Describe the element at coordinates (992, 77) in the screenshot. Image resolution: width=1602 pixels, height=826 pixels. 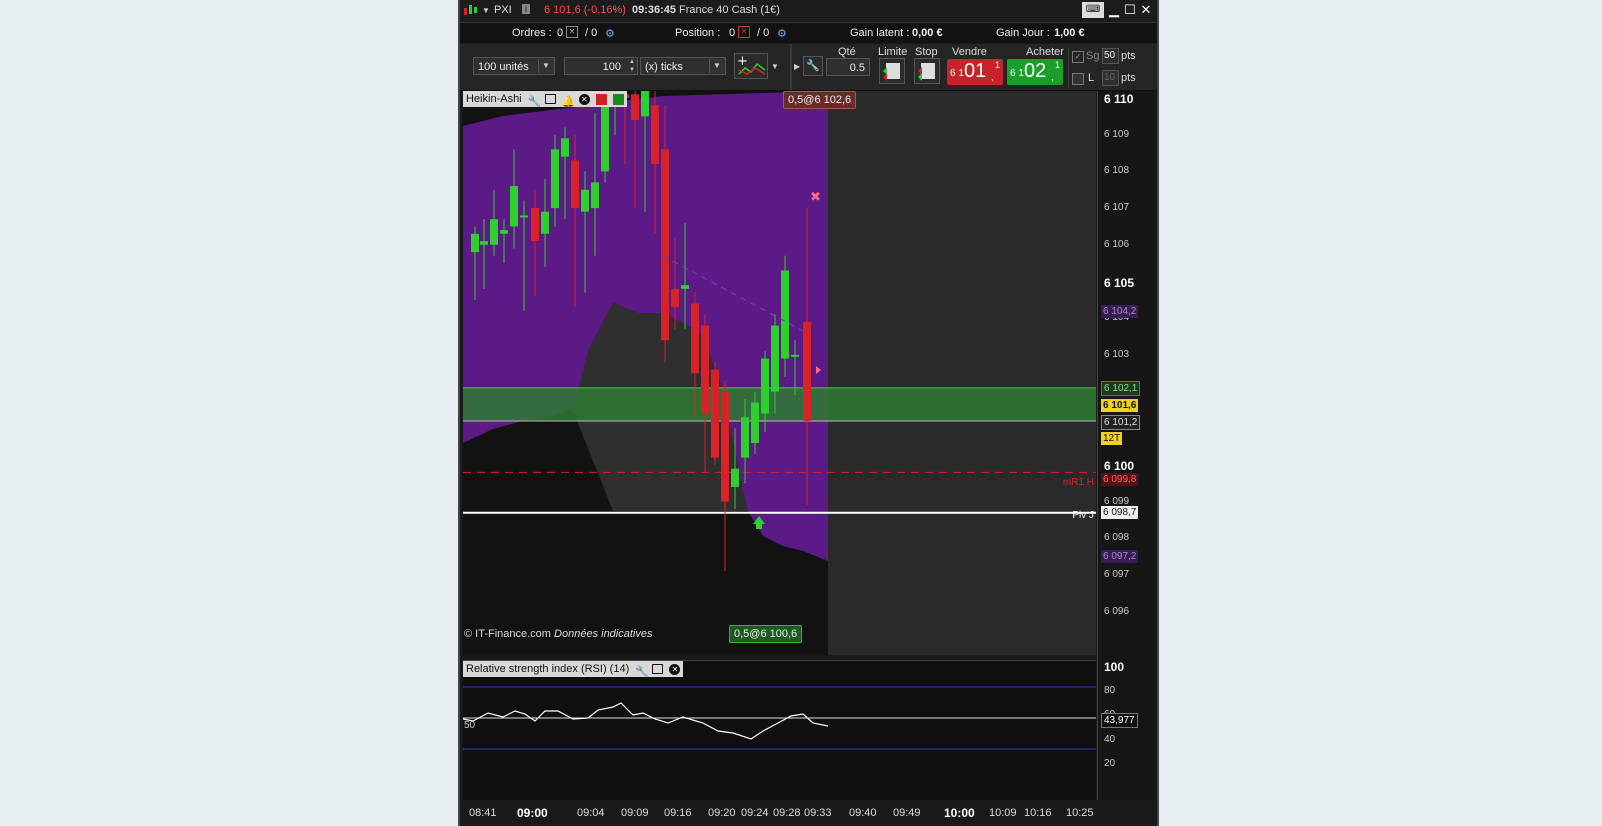
I see `sell-price-sep: ,` at that location.